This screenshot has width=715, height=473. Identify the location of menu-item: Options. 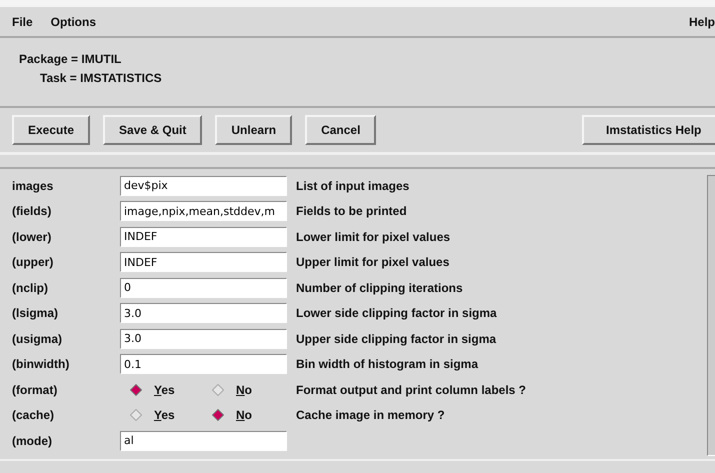
(73, 21).